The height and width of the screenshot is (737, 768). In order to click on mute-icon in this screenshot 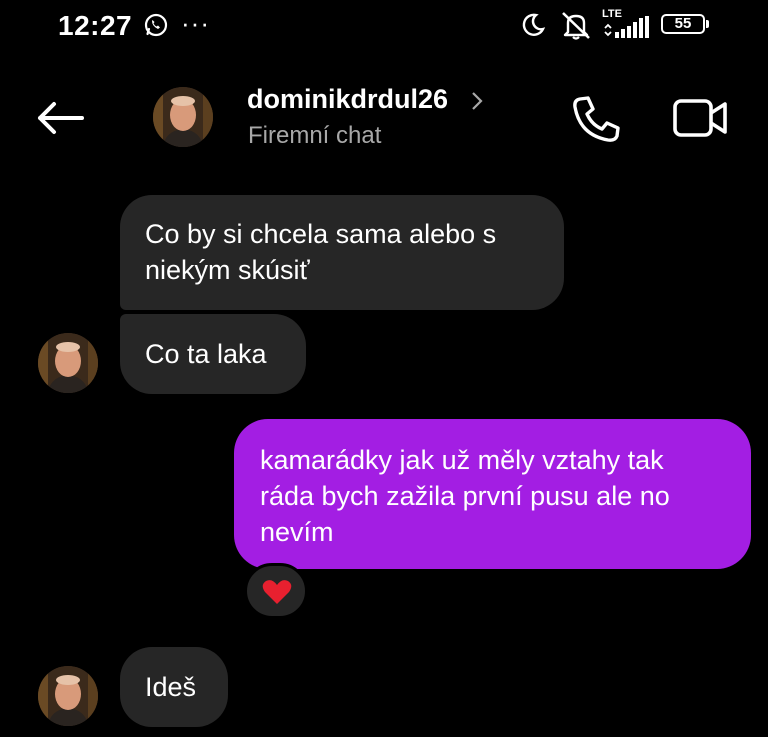, I will do `click(576, 26)`.